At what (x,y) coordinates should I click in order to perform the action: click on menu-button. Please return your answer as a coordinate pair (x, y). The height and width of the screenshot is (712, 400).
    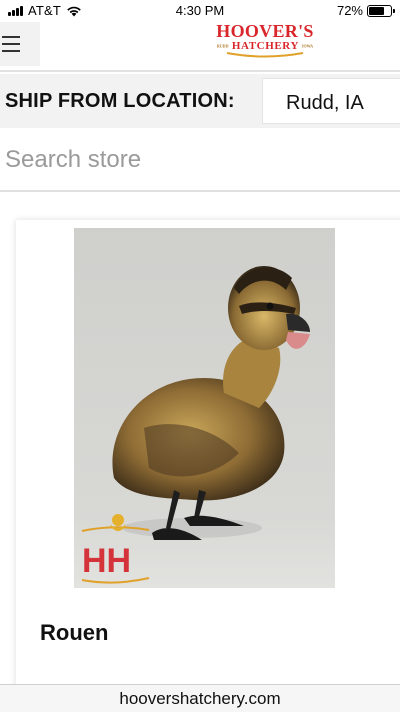
    Looking at the image, I should click on (20, 44).